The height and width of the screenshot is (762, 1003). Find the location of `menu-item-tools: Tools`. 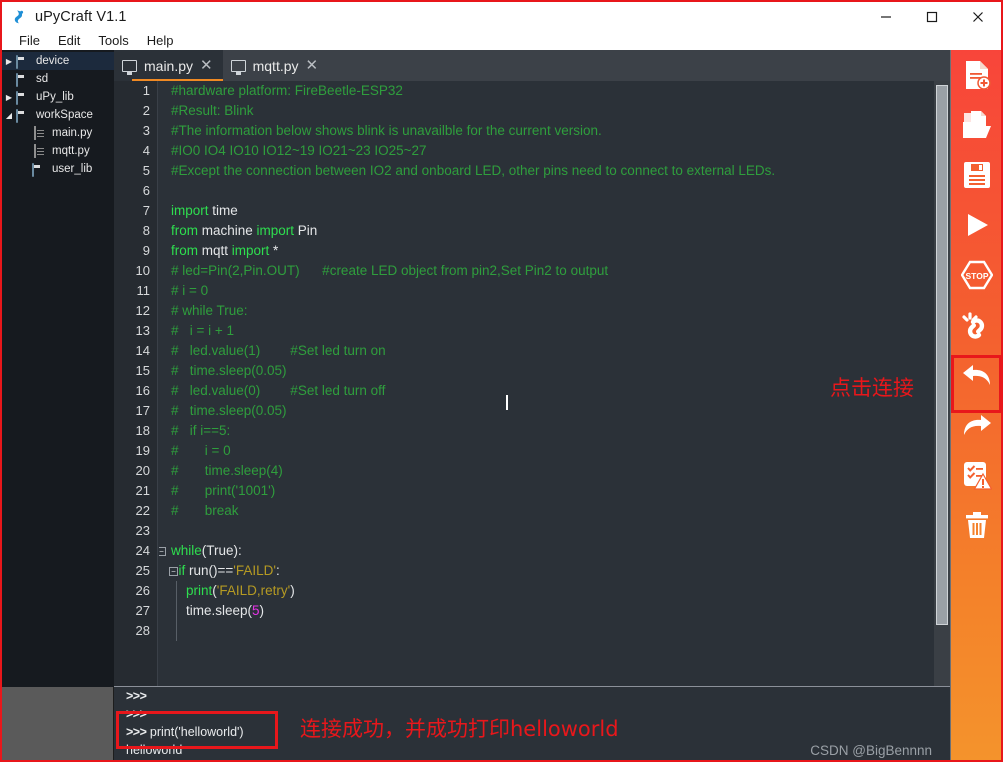

menu-item-tools: Tools is located at coordinates (113, 41).